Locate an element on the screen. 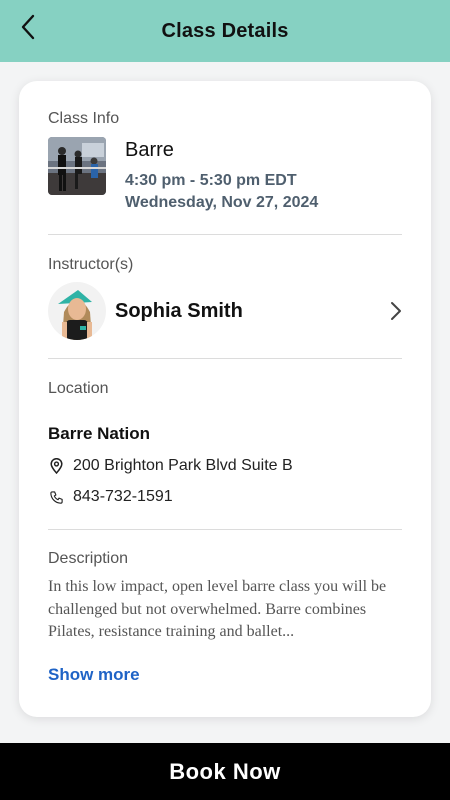  show-more-link: Show more is located at coordinates (94, 675).